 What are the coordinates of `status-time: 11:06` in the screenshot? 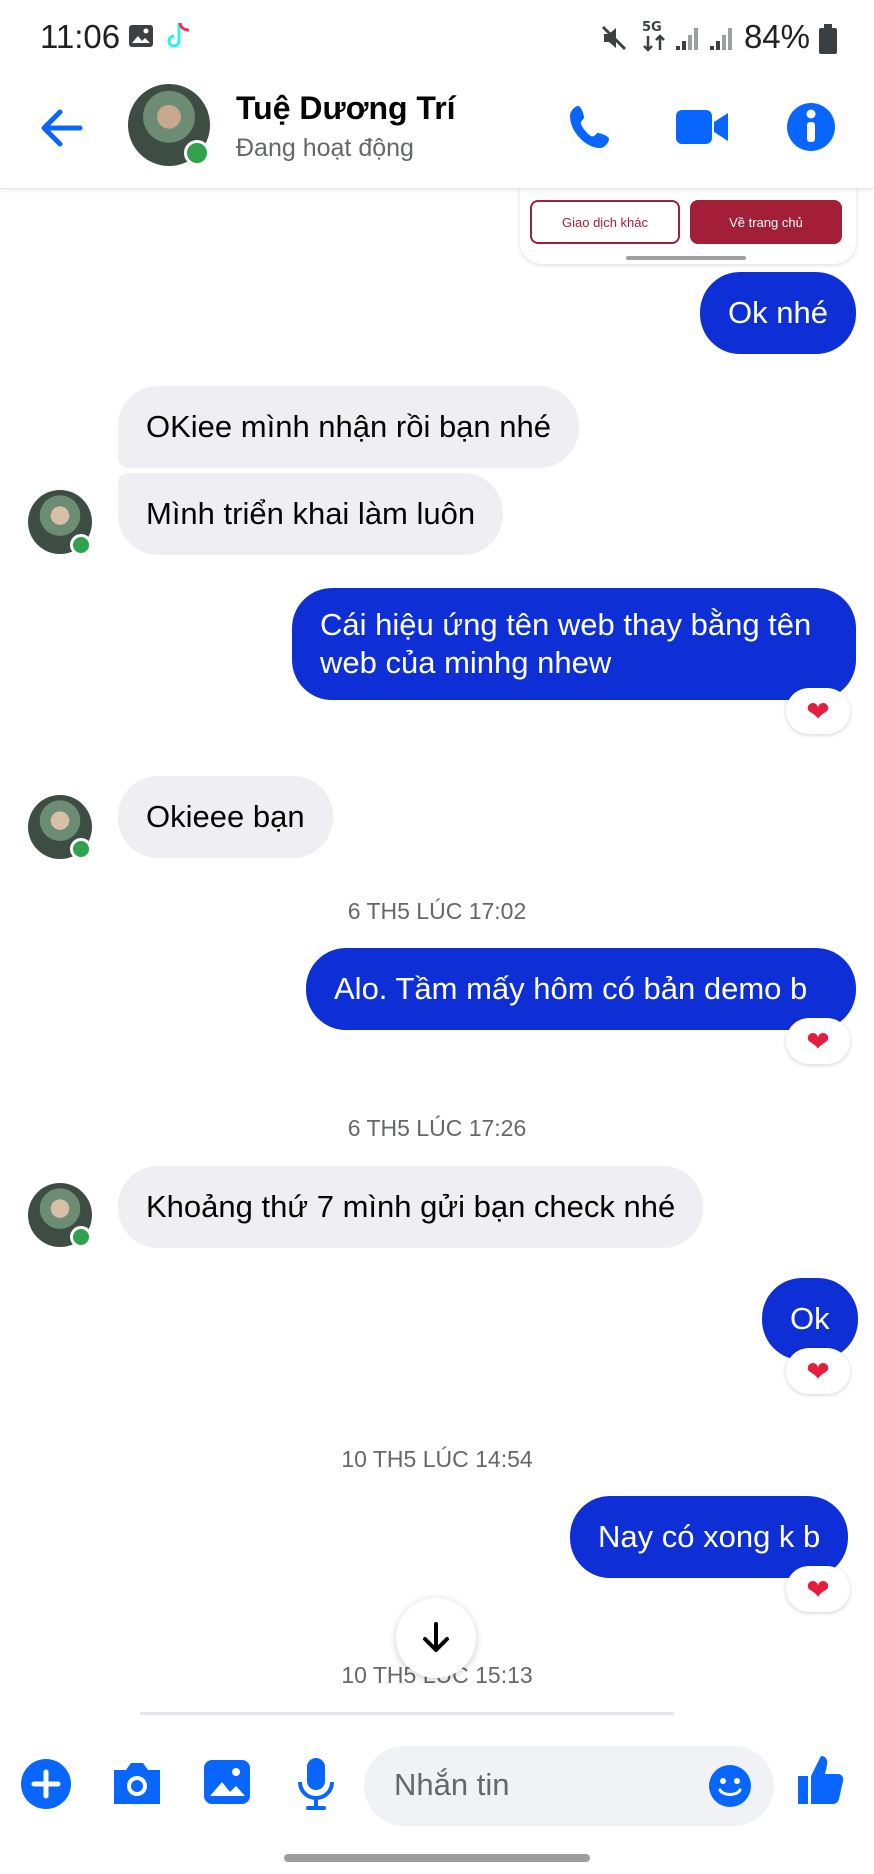 It's located at (80, 36).